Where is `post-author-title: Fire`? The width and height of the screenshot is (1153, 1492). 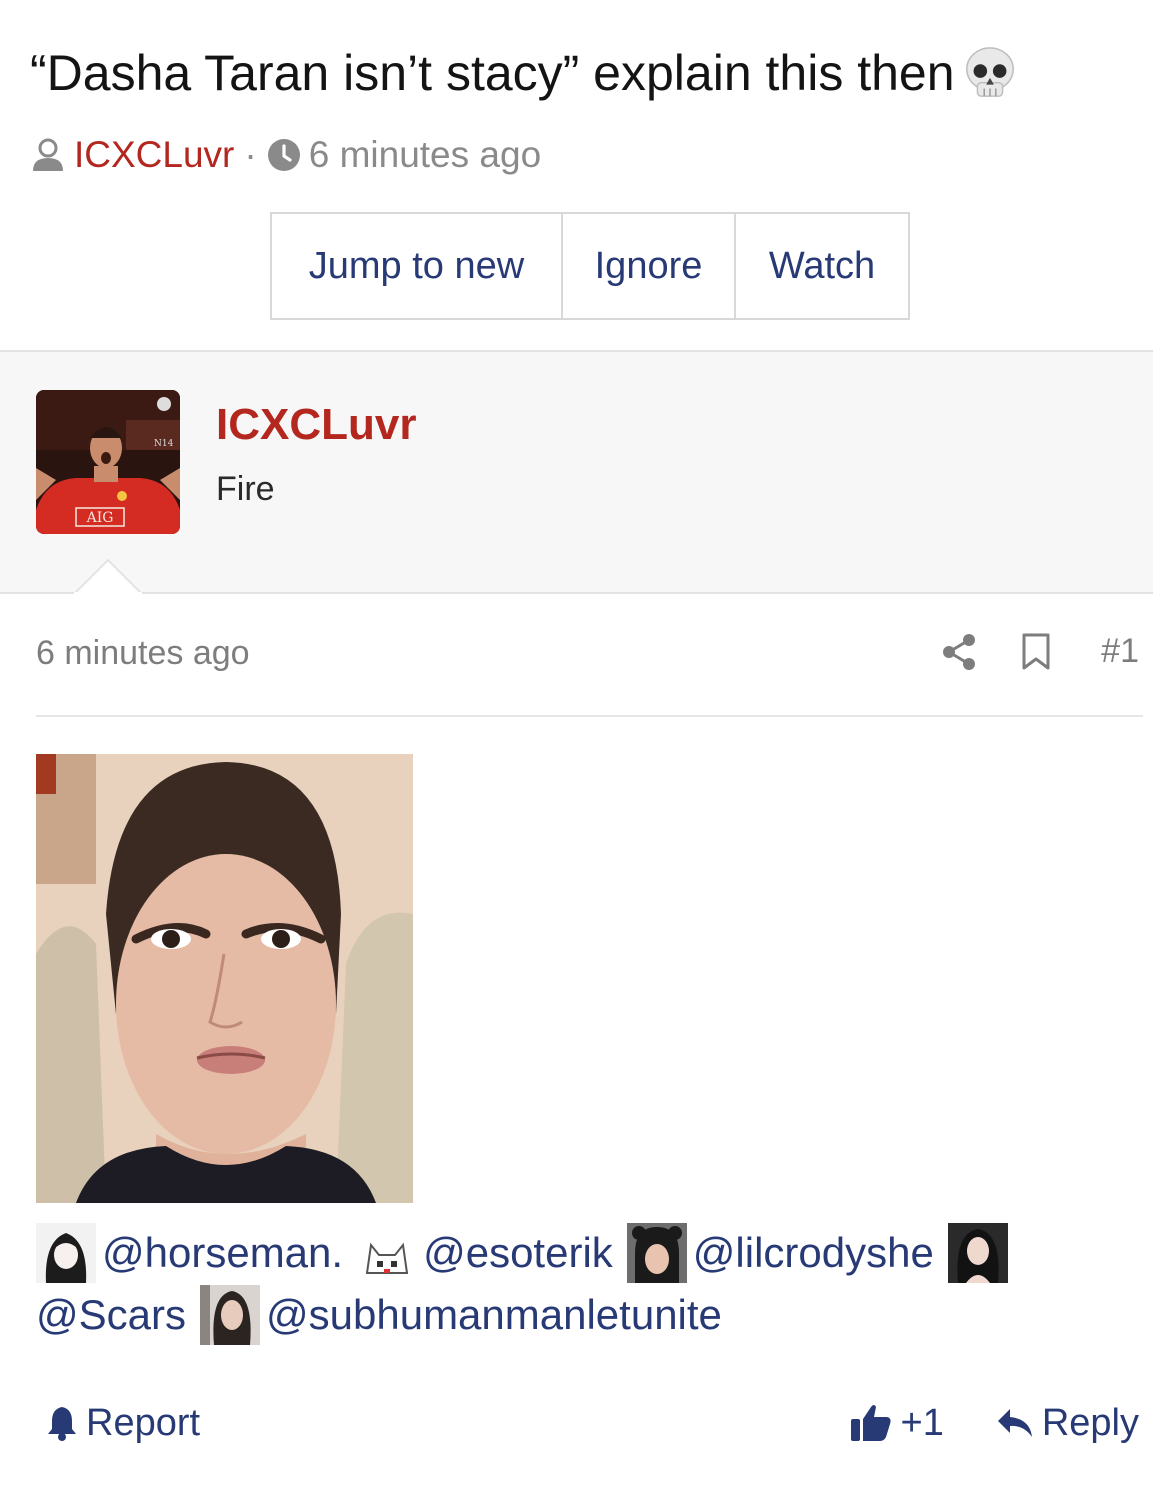
post-author-title: Fire is located at coordinates (245, 489).